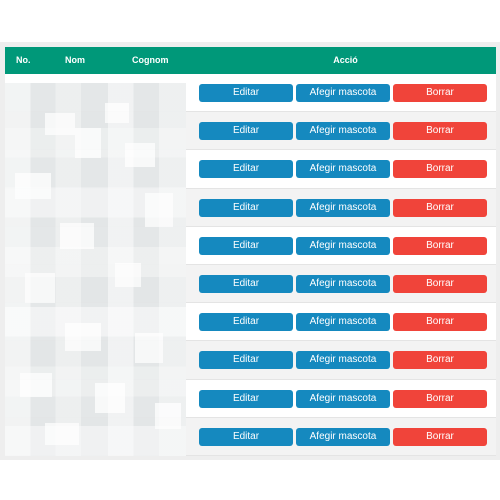 The width and height of the screenshot is (500, 500). What do you see at coordinates (345, 60) in the screenshot?
I see `header-accio: Acció` at bounding box center [345, 60].